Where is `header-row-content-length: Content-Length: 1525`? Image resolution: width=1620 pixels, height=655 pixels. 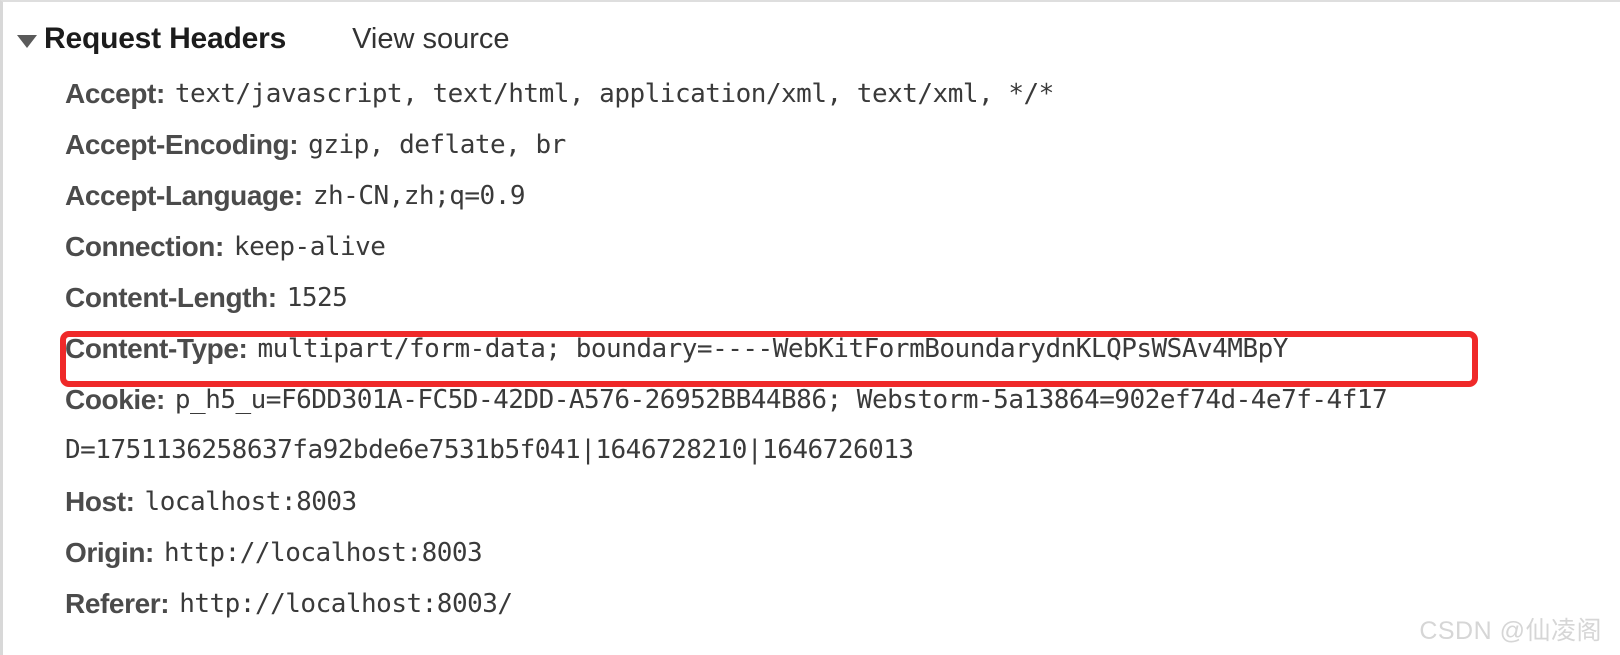 header-row-content-length: Content-Length: 1525 is located at coordinates (842, 303).